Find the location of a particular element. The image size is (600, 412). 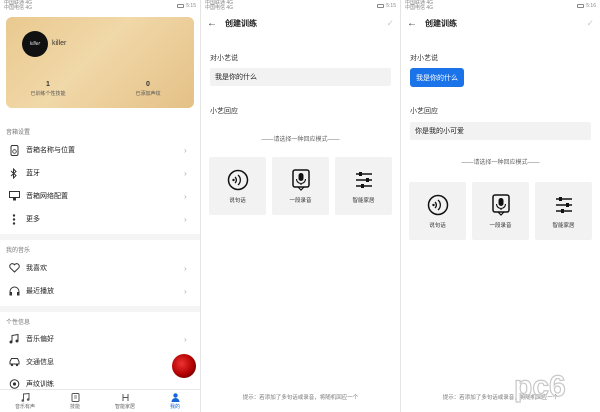

avatar-logo-text: killer is located at coordinates (35, 44).